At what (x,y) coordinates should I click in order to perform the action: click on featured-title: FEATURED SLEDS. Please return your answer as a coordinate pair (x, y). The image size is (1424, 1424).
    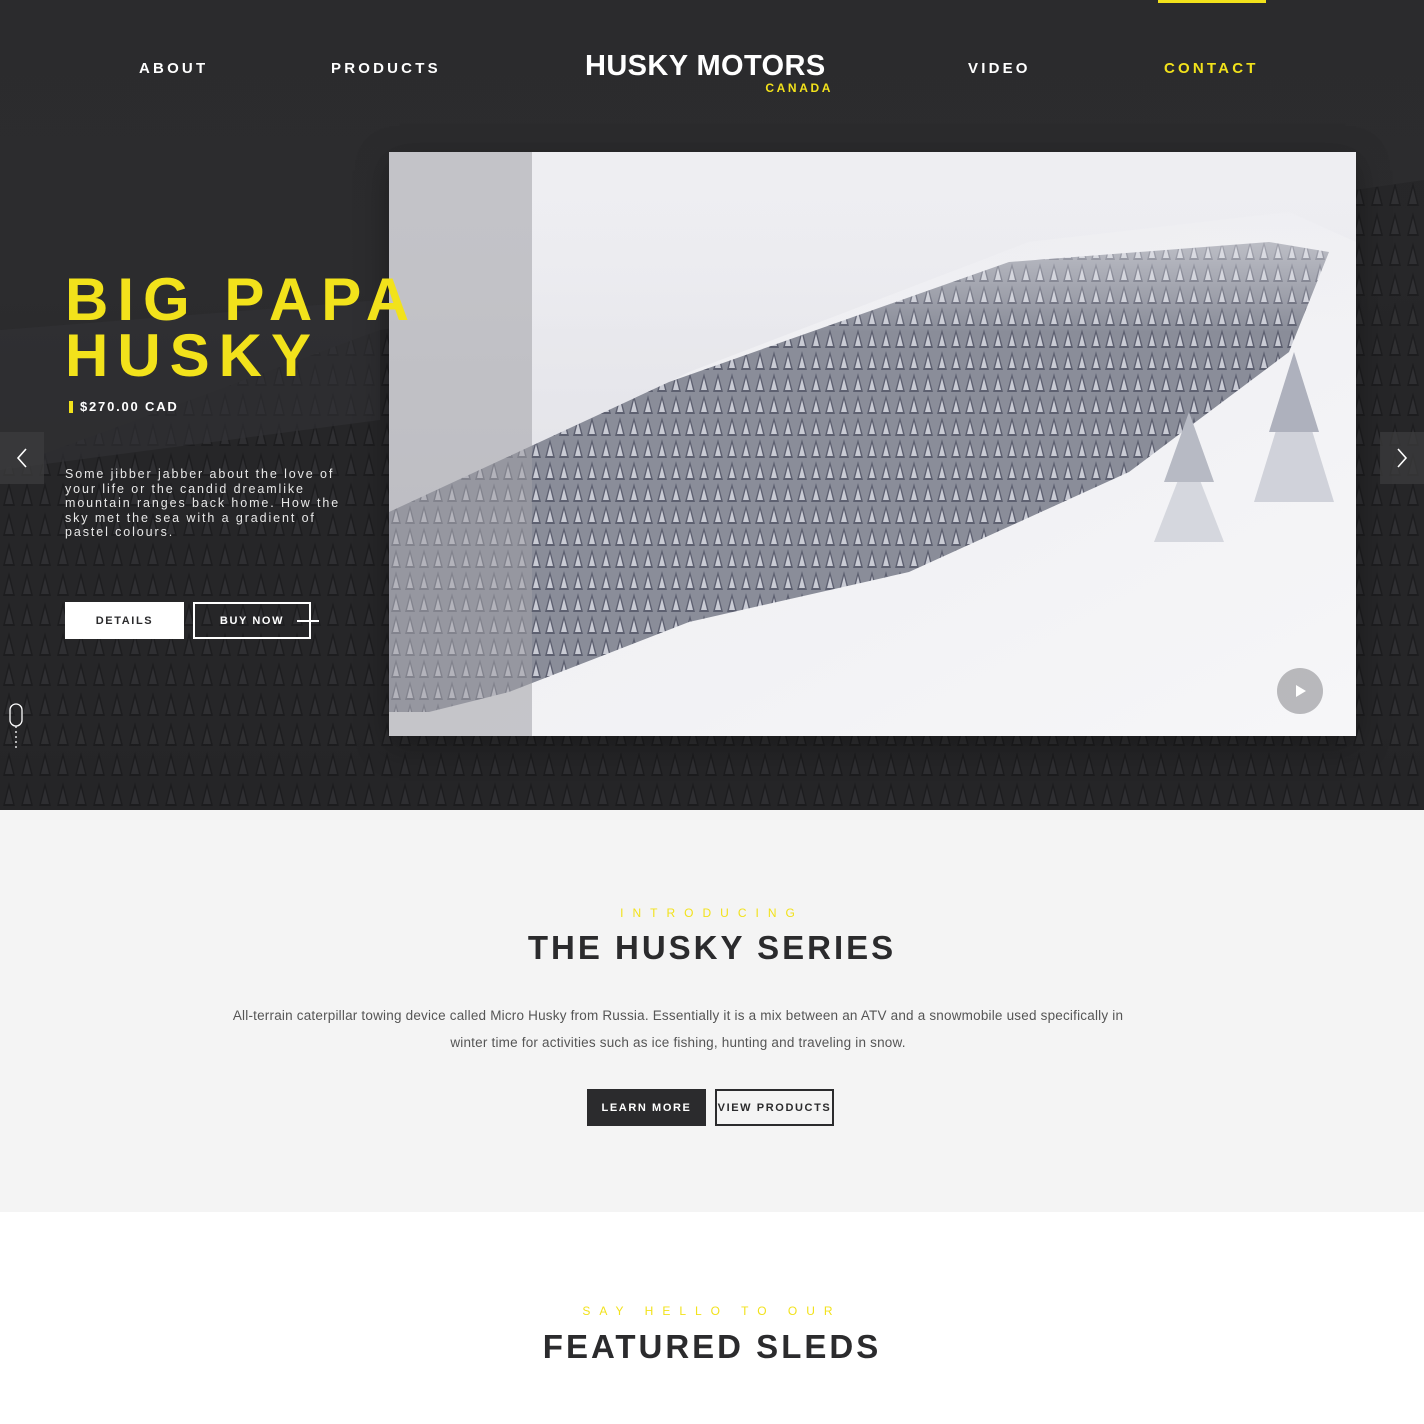
    Looking at the image, I should click on (712, 1346).